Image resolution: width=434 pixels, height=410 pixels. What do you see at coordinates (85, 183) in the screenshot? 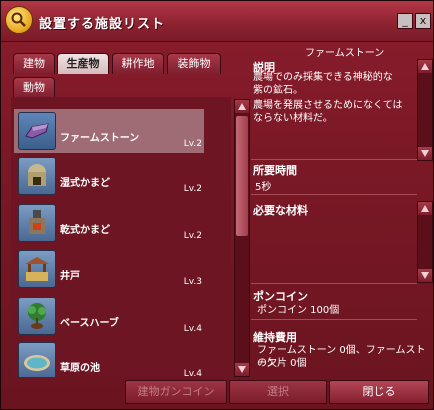
I see `list-item-name: 湿式かまど` at bounding box center [85, 183].